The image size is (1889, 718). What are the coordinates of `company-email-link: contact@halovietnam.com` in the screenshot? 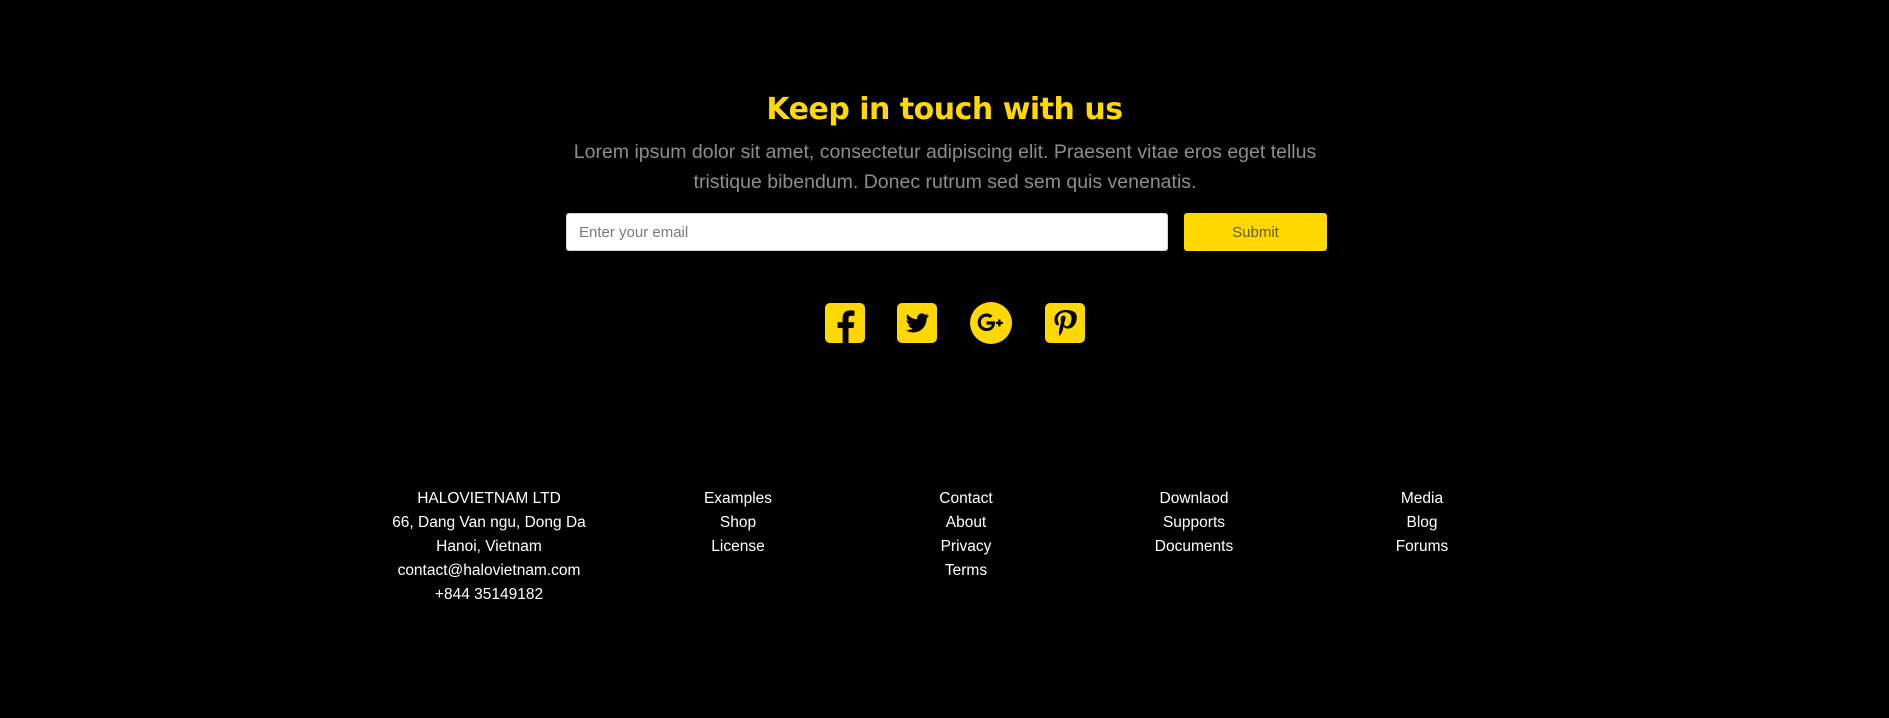 It's located at (489, 571).